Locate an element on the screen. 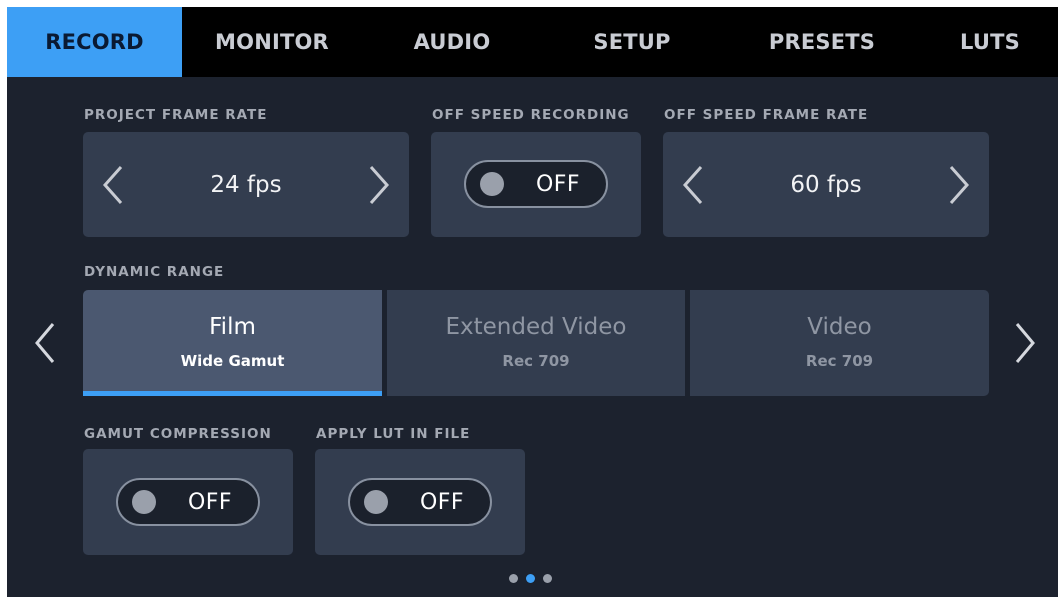  tab-label: LUTS is located at coordinates (990, 42).